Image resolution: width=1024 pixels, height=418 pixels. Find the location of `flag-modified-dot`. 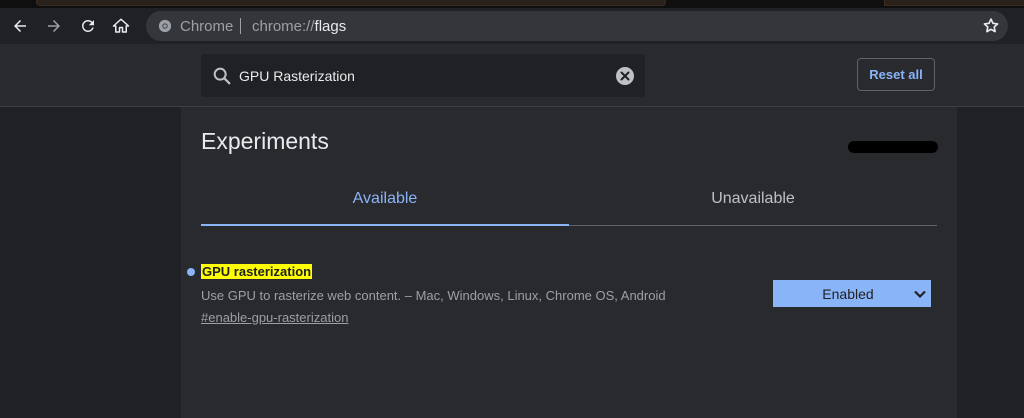

flag-modified-dot is located at coordinates (191, 272).